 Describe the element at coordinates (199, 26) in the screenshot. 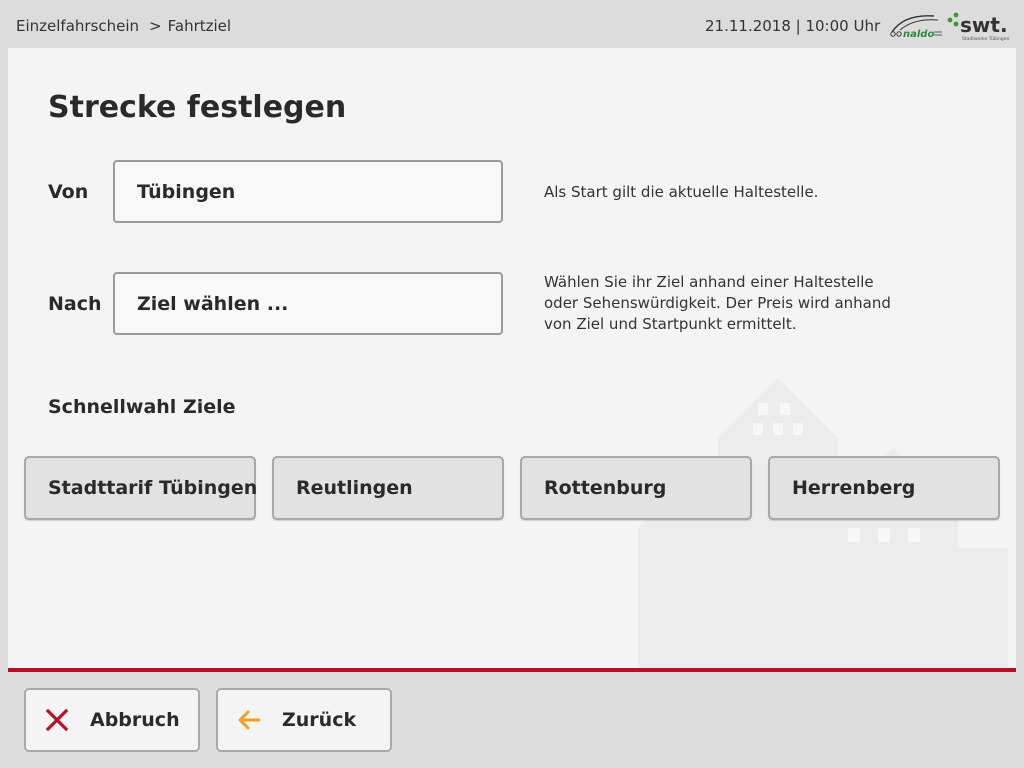

I see `breadcrumb-item-destination: Fahrtziel` at that location.